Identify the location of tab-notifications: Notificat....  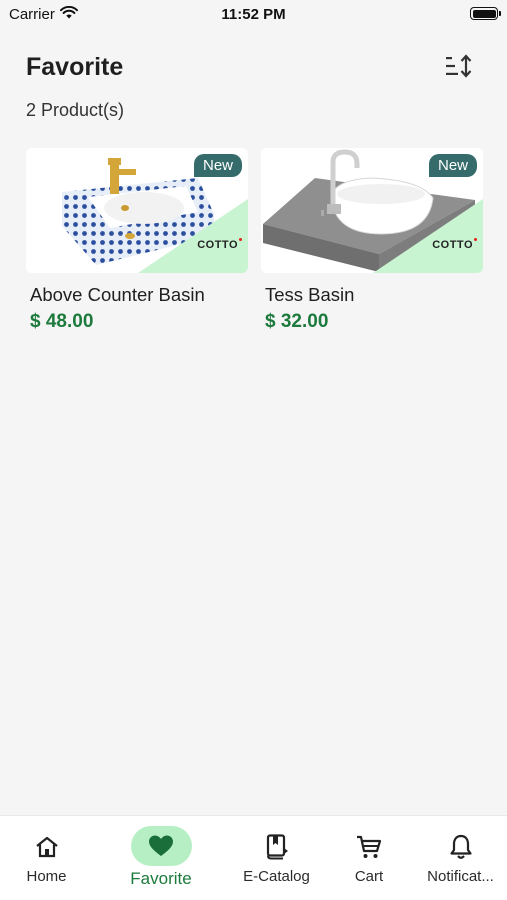
(460, 858).